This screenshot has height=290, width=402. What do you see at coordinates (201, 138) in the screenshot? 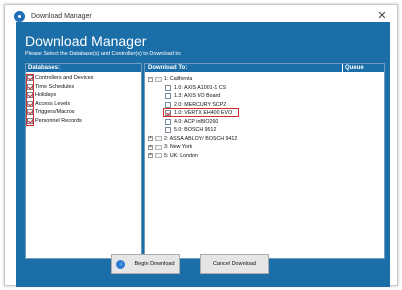
I see `tree-node-label: 2: ASSA ABLOY/ BOSCH 9412` at bounding box center [201, 138].